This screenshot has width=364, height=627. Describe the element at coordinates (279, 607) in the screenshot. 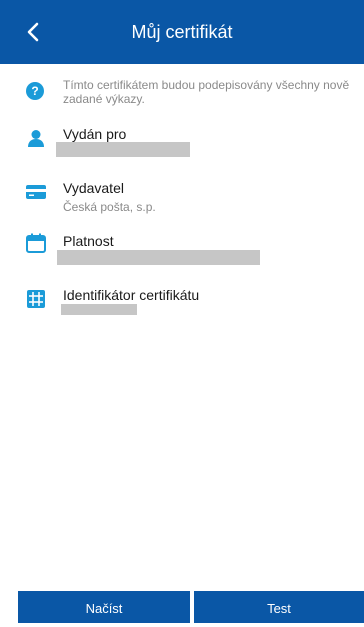

I see `test-button: Test` at that location.